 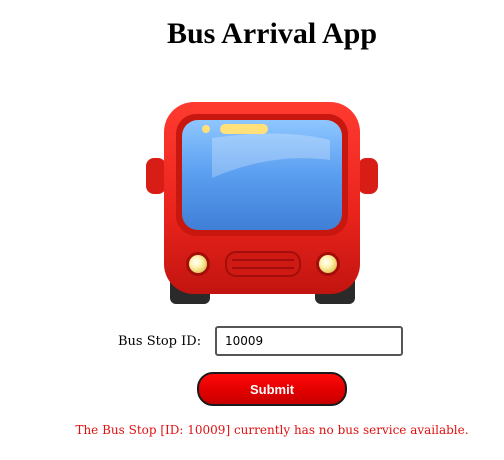 What do you see at coordinates (160, 341) in the screenshot?
I see `stop-id-label: Bus Stop ID:` at bounding box center [160, 341].